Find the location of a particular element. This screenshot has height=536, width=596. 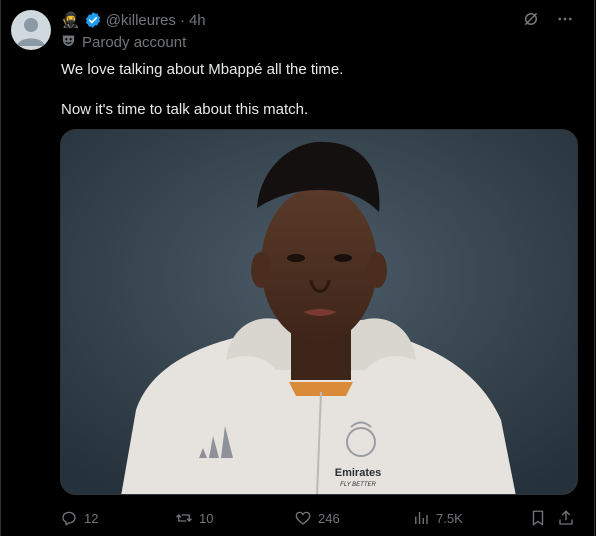

avatar is located at coordinates (31, 30).